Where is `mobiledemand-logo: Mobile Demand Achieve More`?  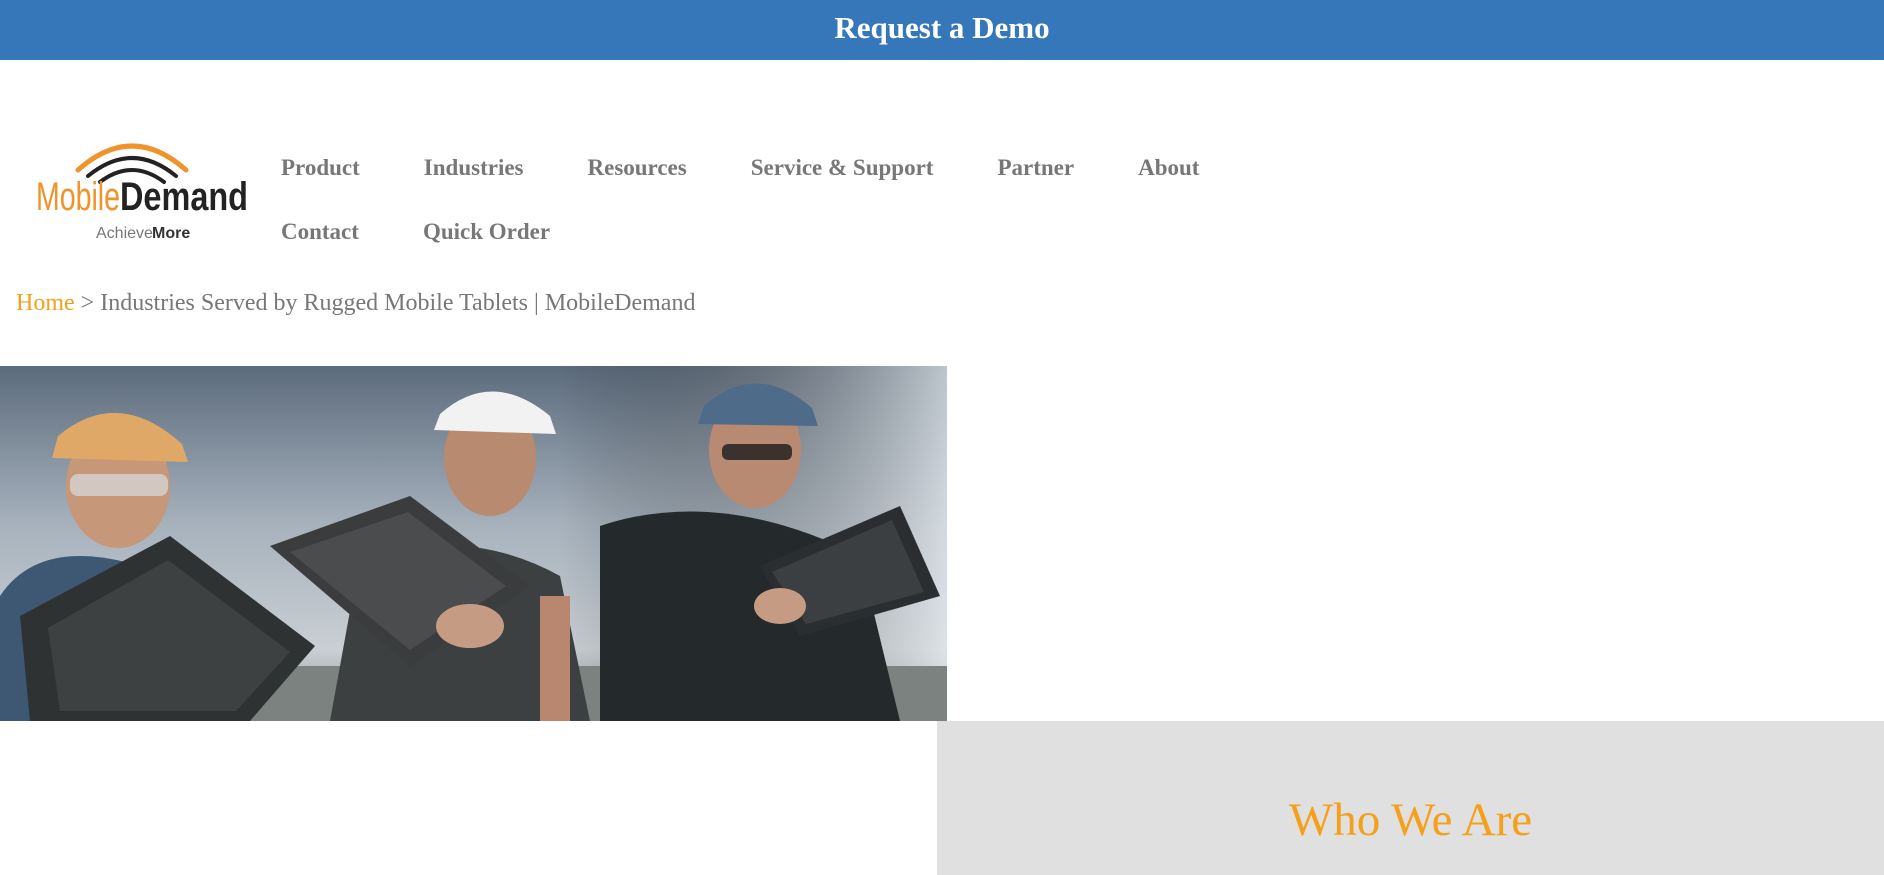 mobiledemand-logo: Mobile Demand Achieve More is located at coordinates (142, 185).